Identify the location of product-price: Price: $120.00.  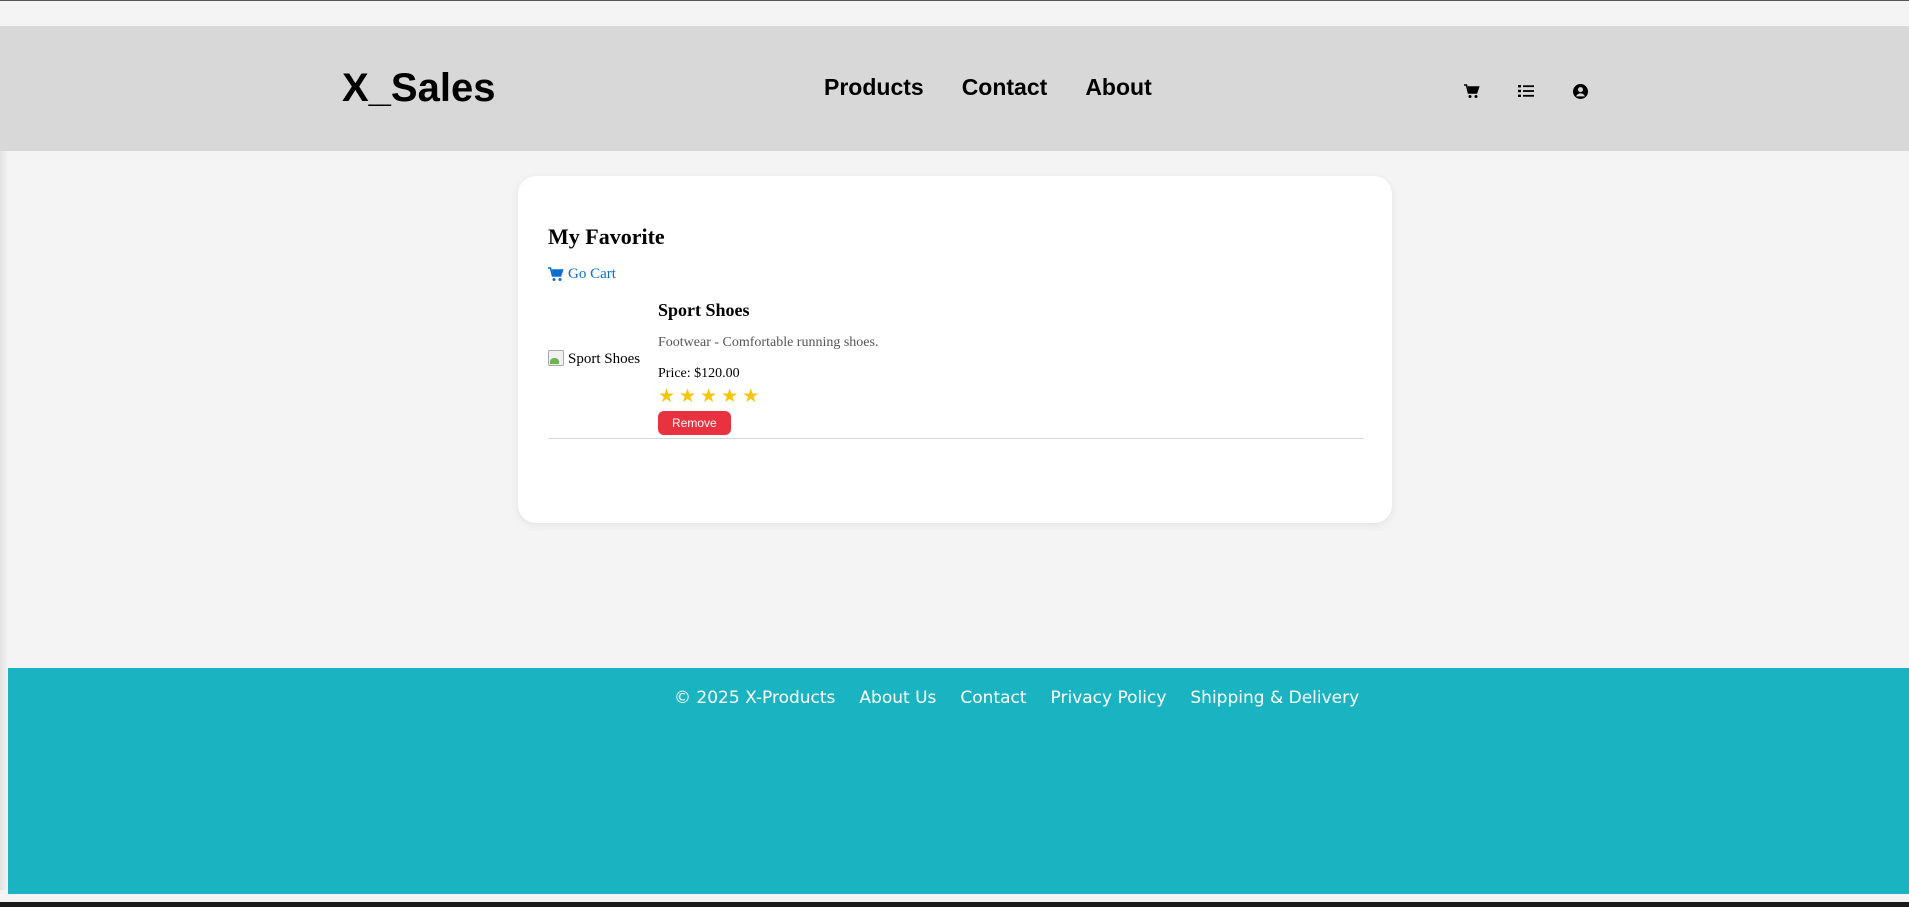
(699, 373).